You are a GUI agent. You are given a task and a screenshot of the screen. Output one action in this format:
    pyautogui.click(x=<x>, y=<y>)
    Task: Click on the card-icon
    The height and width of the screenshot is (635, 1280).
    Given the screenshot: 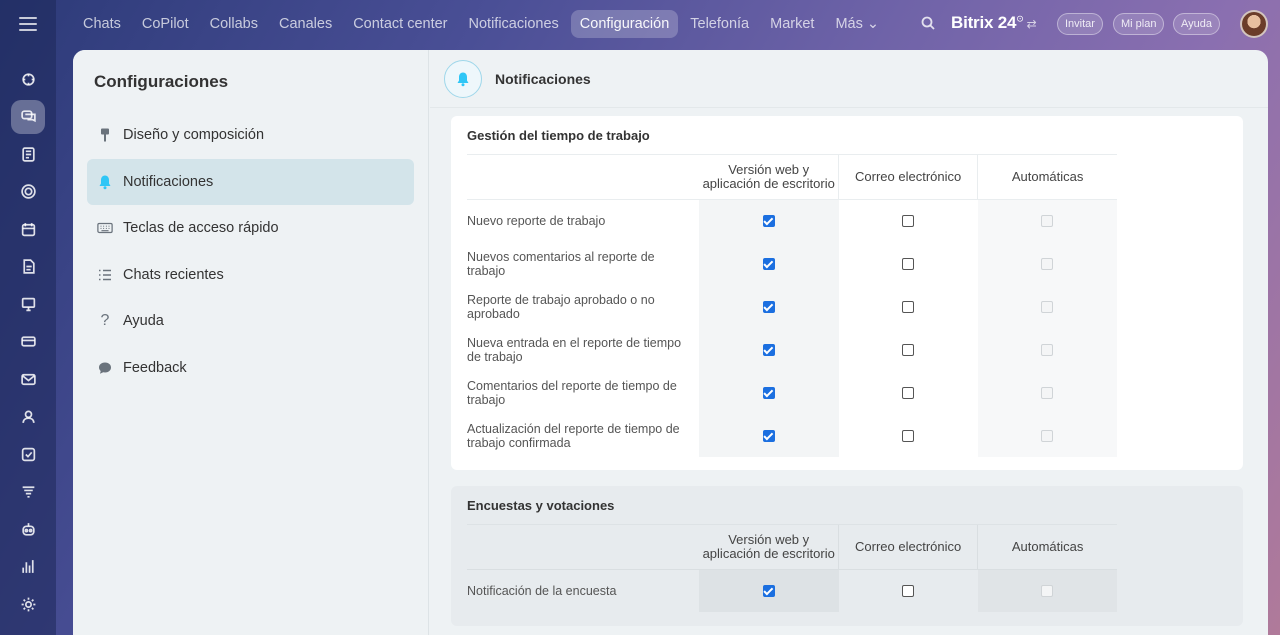 What is the action you would take?
    pyautogui.click(x=28, y=342)
    